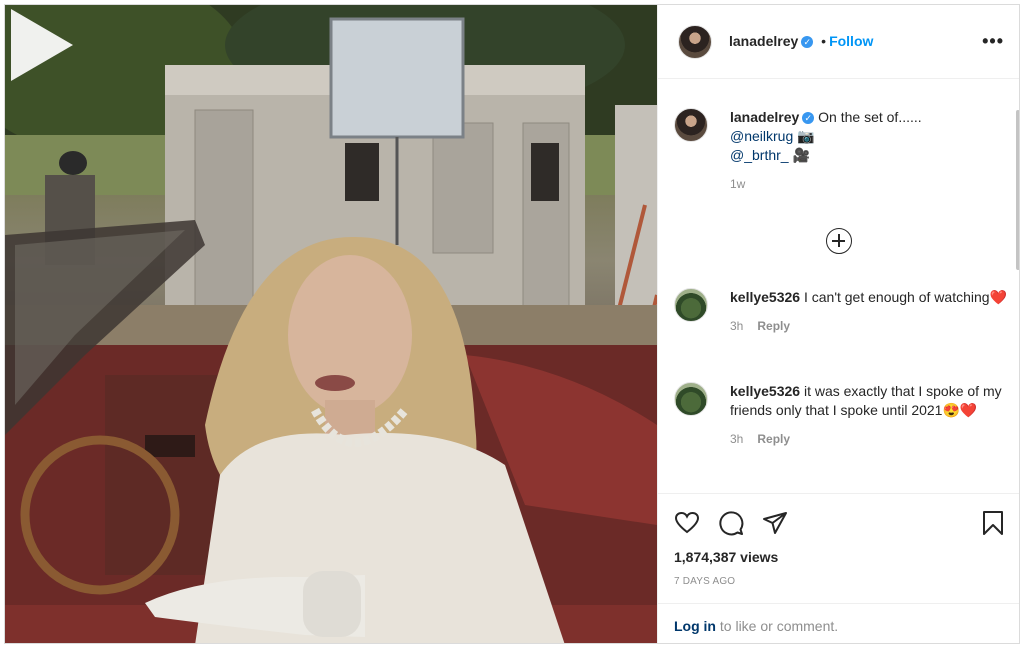  I want to click on heart-icon, so click(687, 523).